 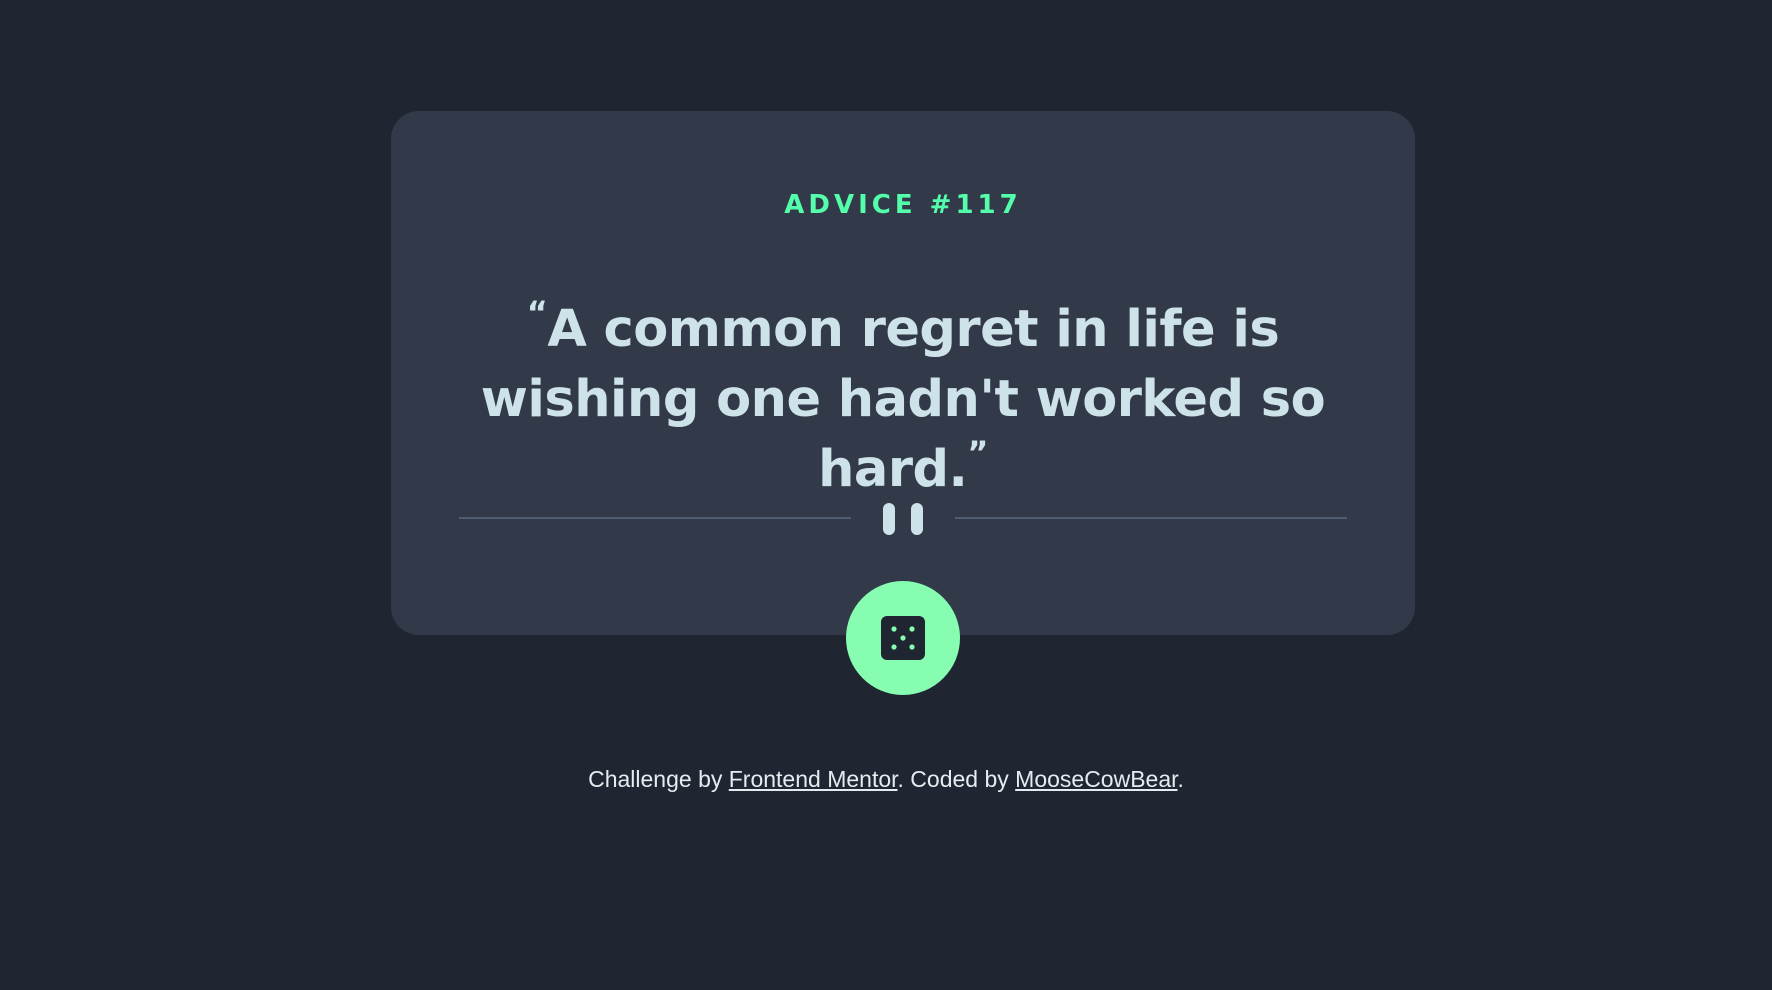 I want to click on footer-middle: . Coded by, so click(x=956, y=779).